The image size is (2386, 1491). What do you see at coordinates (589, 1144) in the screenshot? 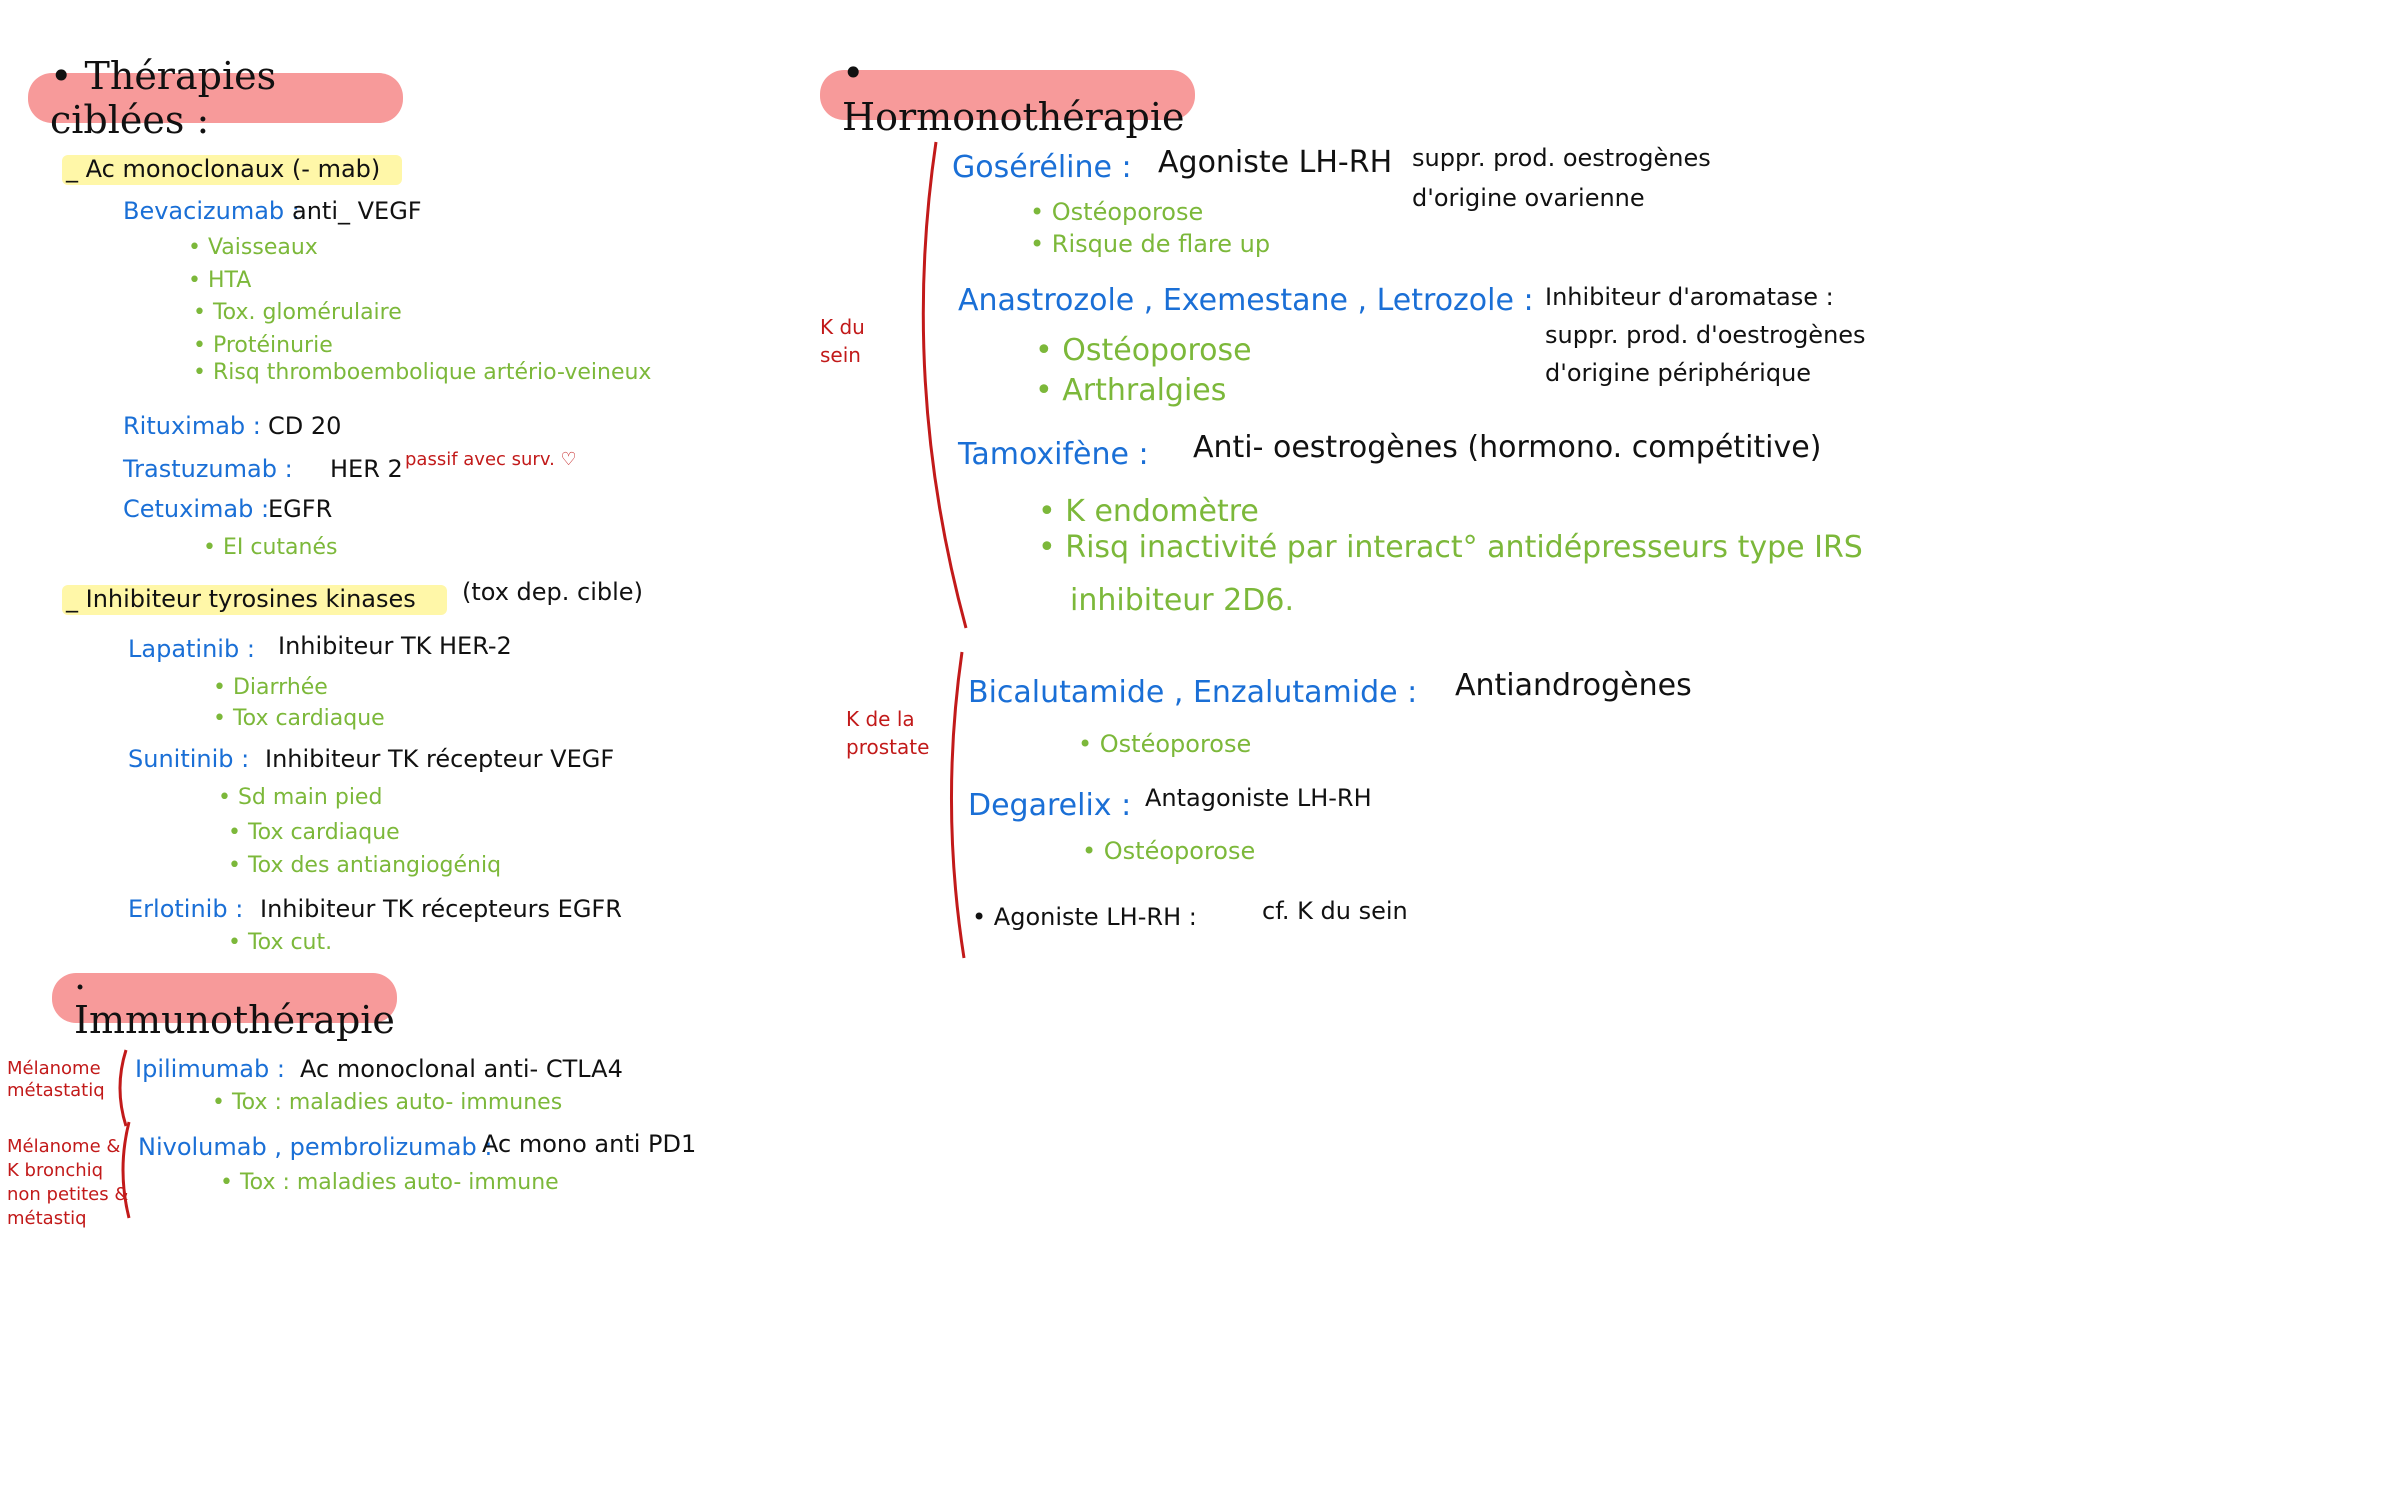
I see `drug-desc-nivolumab: Ac mono anti PD1` at bounding box center [589, 1144].